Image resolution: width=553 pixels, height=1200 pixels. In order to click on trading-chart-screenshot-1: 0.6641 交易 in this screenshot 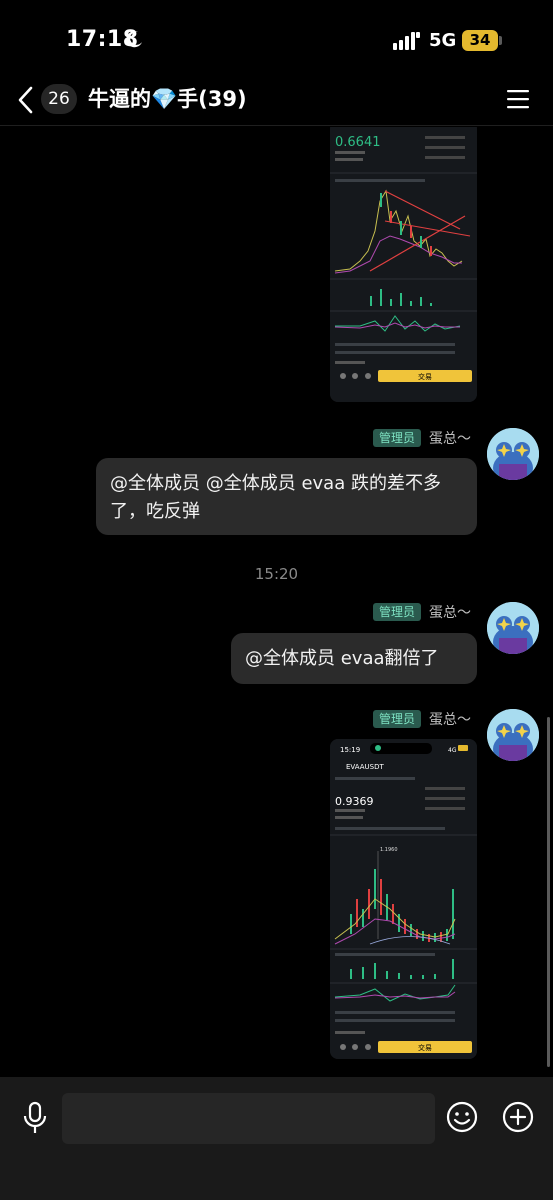, I will do `click(403, 264)`.